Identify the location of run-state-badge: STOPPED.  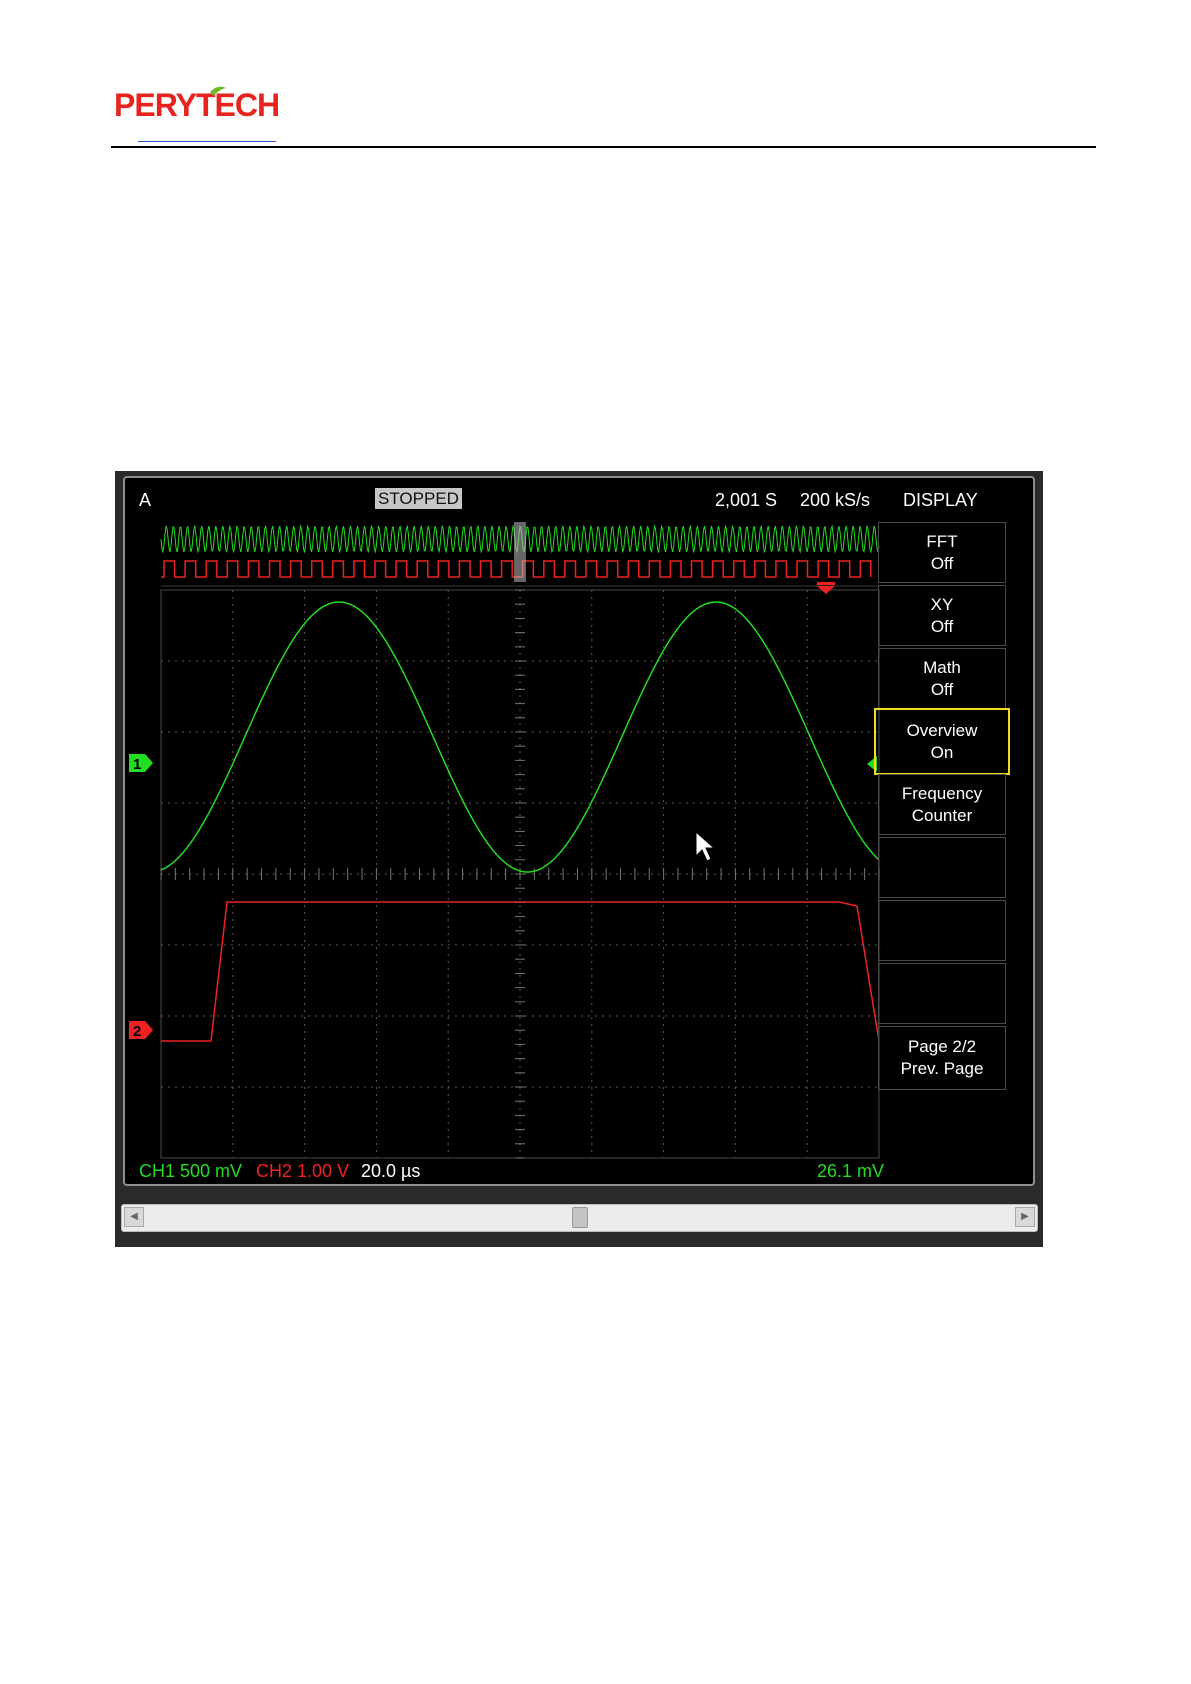
(418, 498).